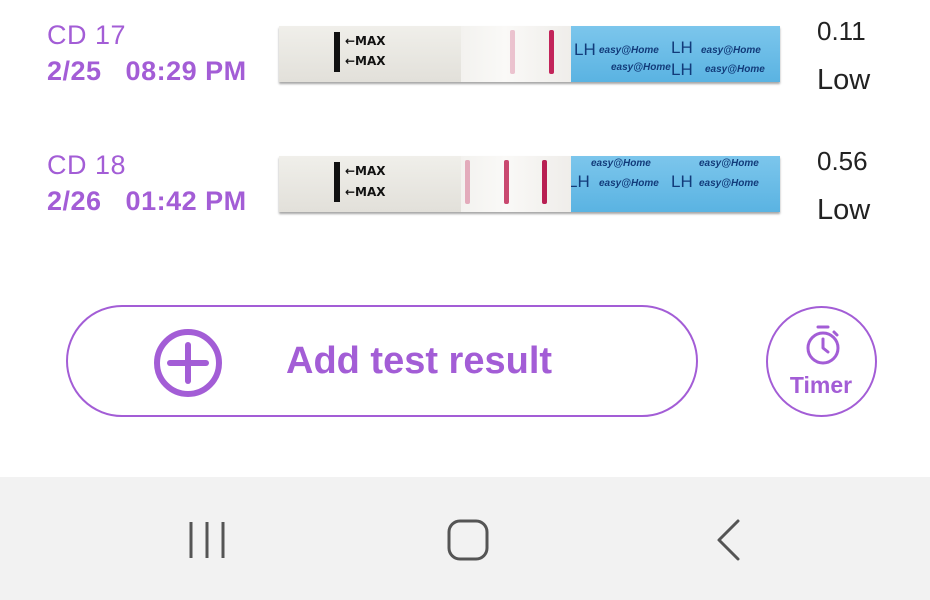  I want to click on cycle-day-label: CD 17, so click(87, 35).